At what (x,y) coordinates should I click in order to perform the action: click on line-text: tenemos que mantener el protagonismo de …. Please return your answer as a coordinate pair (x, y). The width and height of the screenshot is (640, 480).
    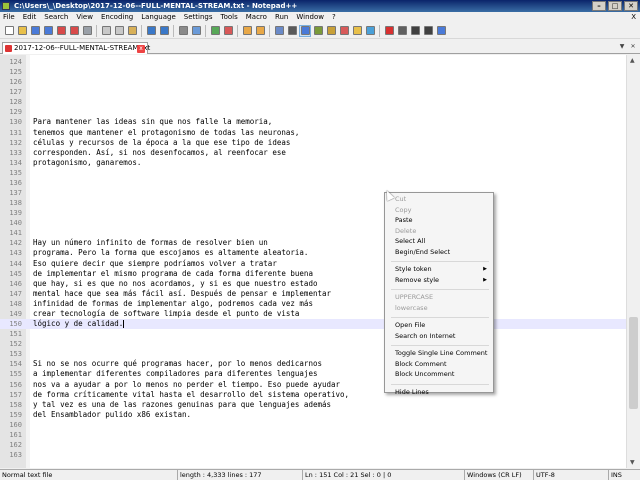
    Looking at the image, I should click on (166, 133).